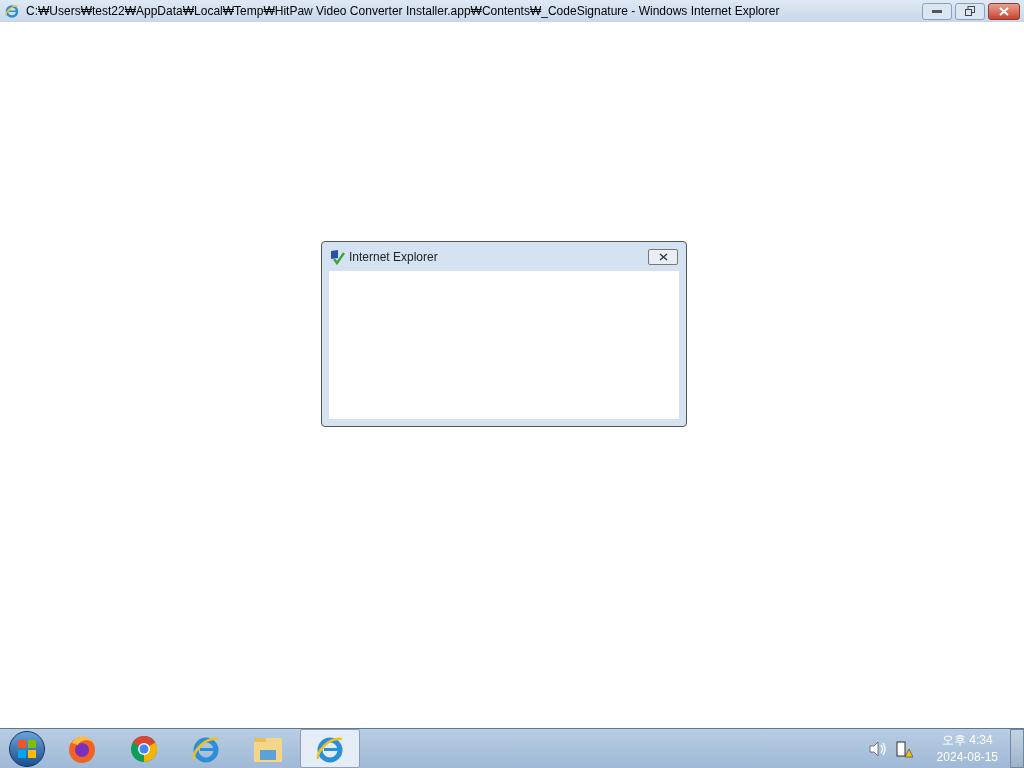 The height and width of the screenshot is (768, 1024). Describe the element at coordinates (903, 748) in the screenshot. I see `network-warning-icon` at that location.